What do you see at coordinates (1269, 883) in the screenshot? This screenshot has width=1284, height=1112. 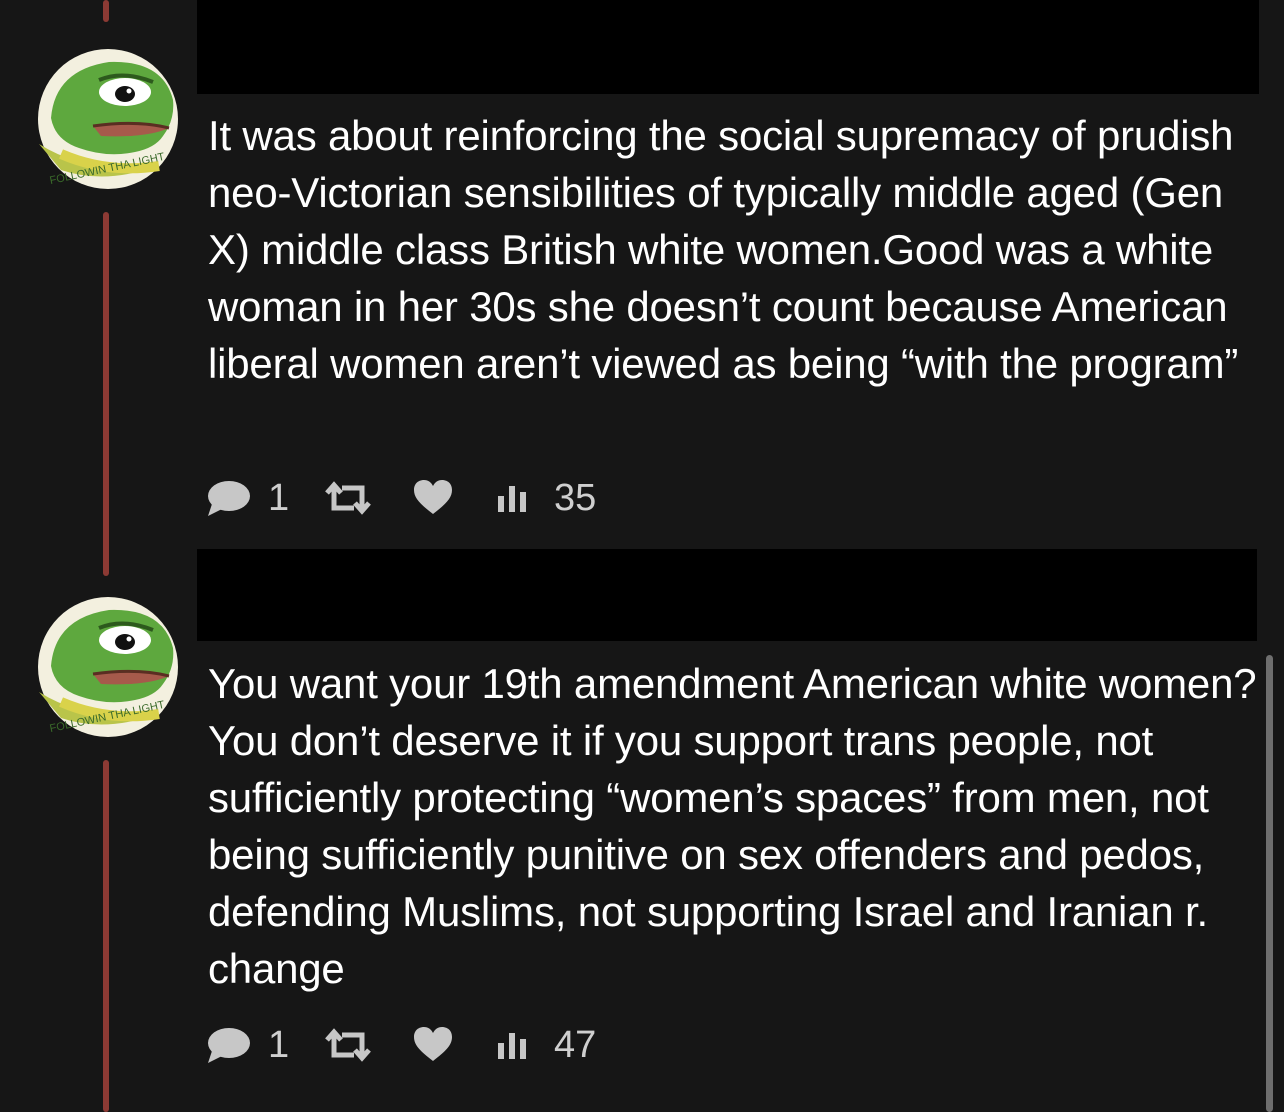 I see `scrollbar` at bounding box center [1269, 883].